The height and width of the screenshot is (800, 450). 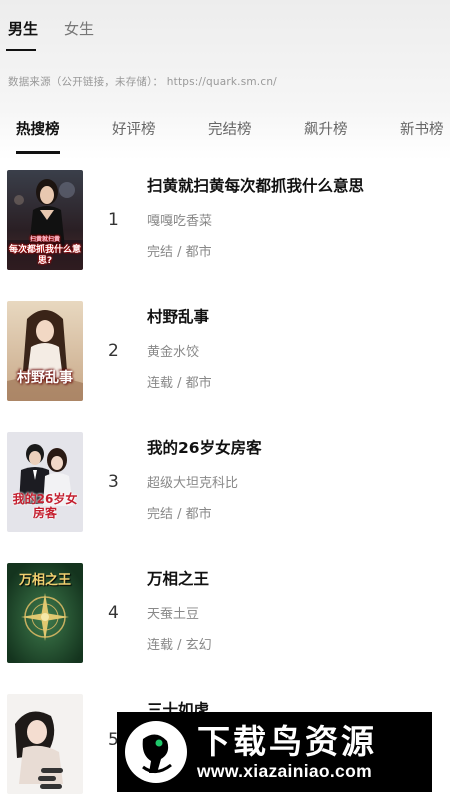 I want to click on book-author: 黄金水饺, so click(x=173, y=352).